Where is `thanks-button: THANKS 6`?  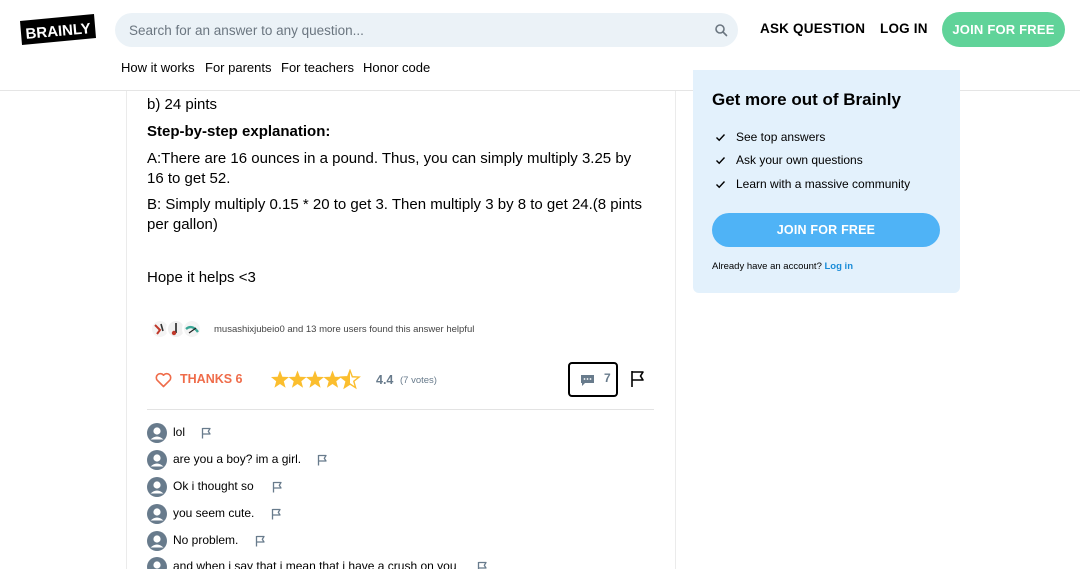 thanks-button: THANKS 6 is located at coordinates (211, 379).